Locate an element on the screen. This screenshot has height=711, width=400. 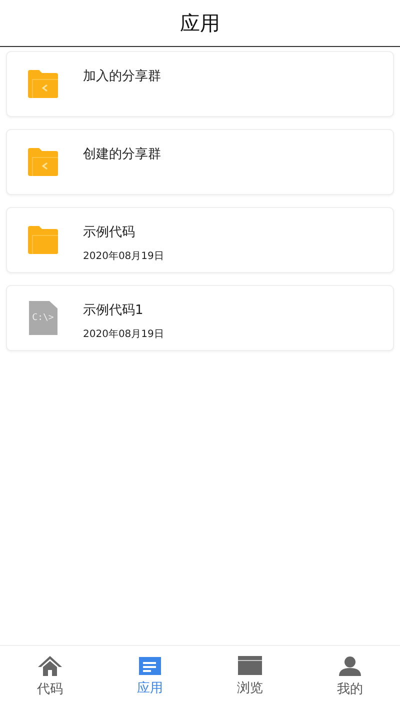
list-item-card: 加入的分享群 is located at coordinates (200, 84).